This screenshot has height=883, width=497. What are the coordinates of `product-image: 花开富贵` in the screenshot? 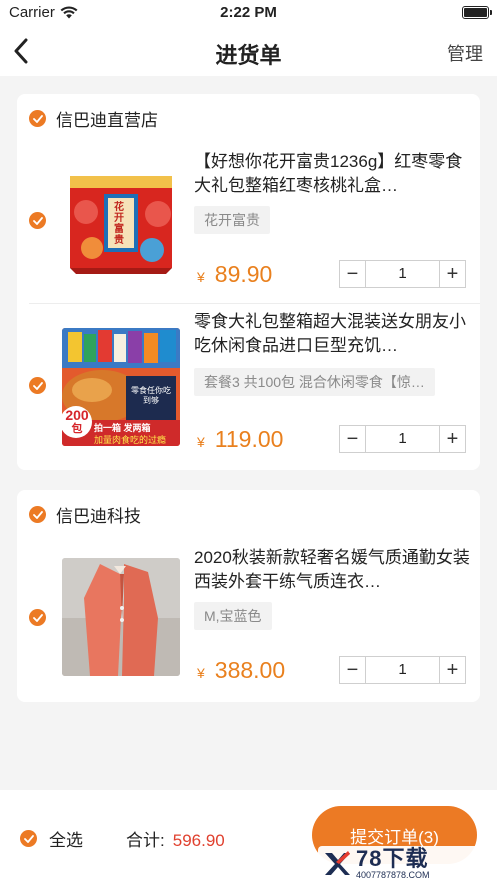 It's located at (121, 221).